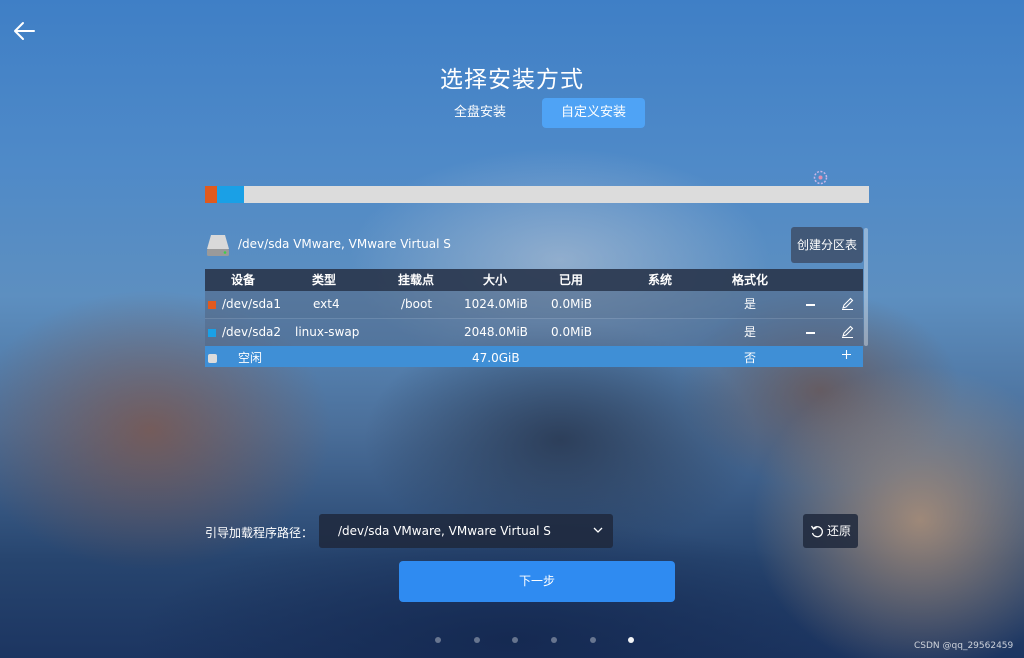  Describe the element at coordinates (250, 358) in the screenshot. I see `cell-device: 空闲` at that location.